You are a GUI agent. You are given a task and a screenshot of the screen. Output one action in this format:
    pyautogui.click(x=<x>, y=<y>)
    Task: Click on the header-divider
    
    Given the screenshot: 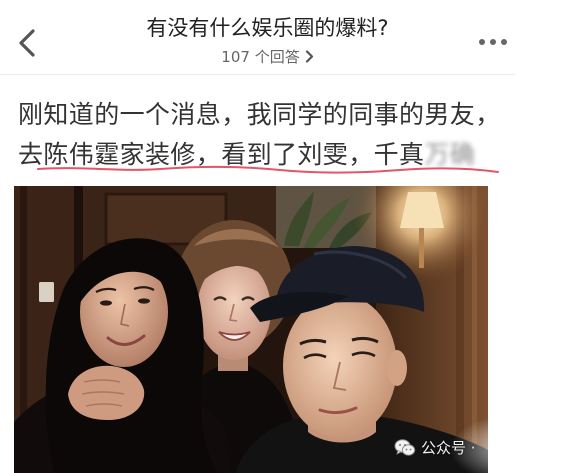 What is the action you would take?
    pyautogui.click(x=257, y=74)
    